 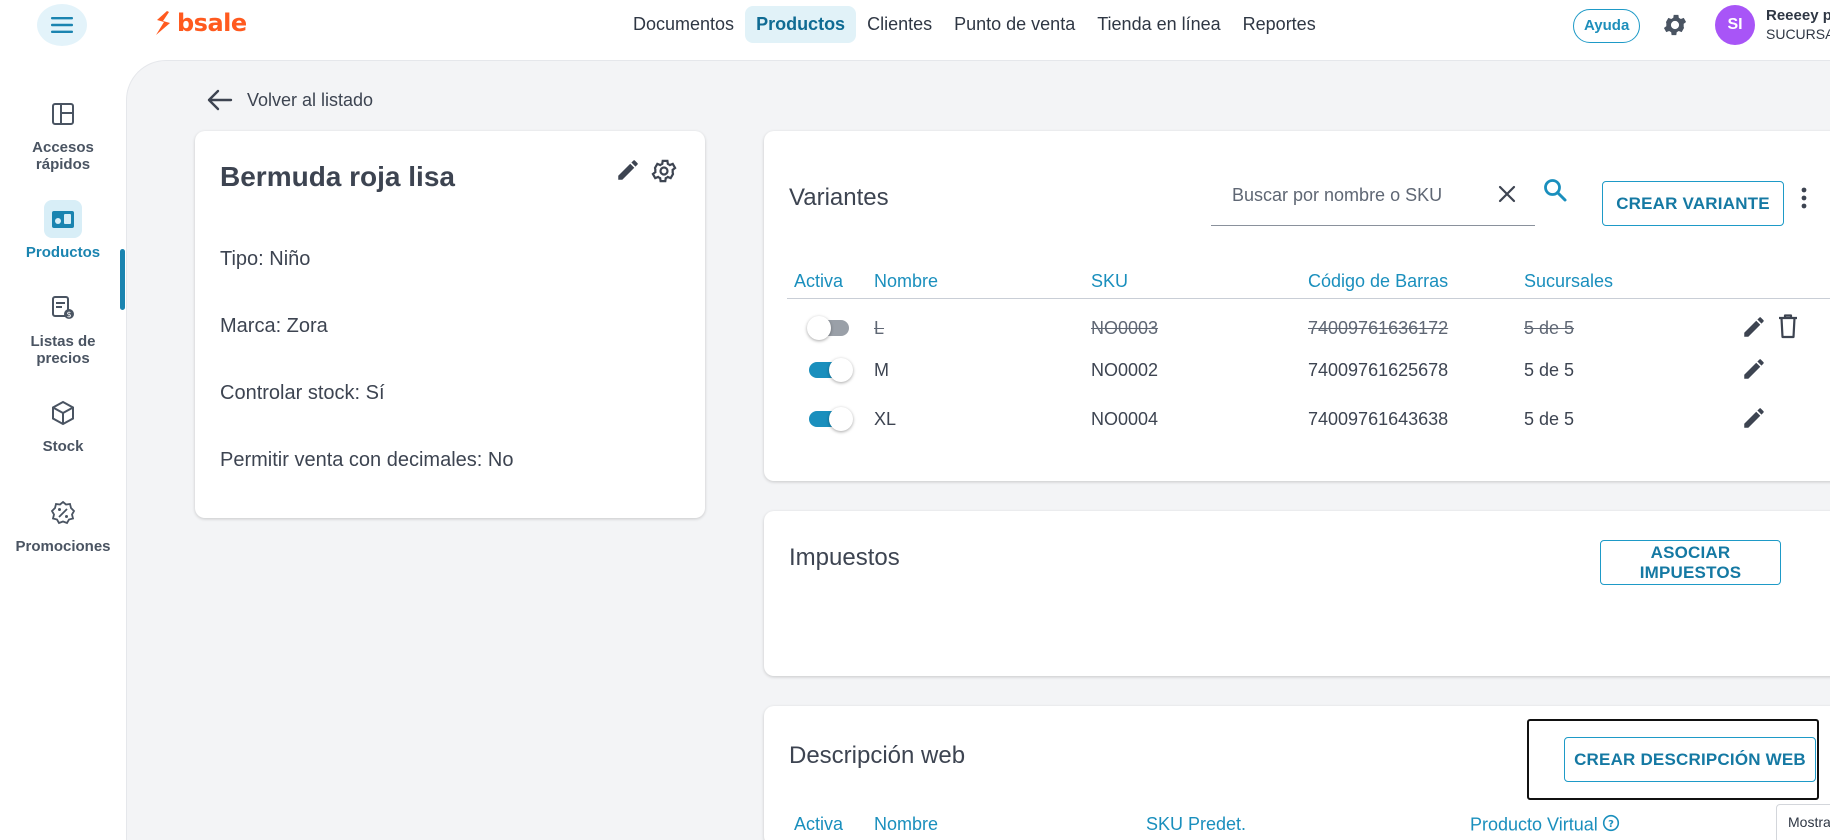 What do you see at coordinates (63, 156) in the screenshot?
I see `sidebar-item-label: Accesos rápidos` at bounding box center [63, 156].